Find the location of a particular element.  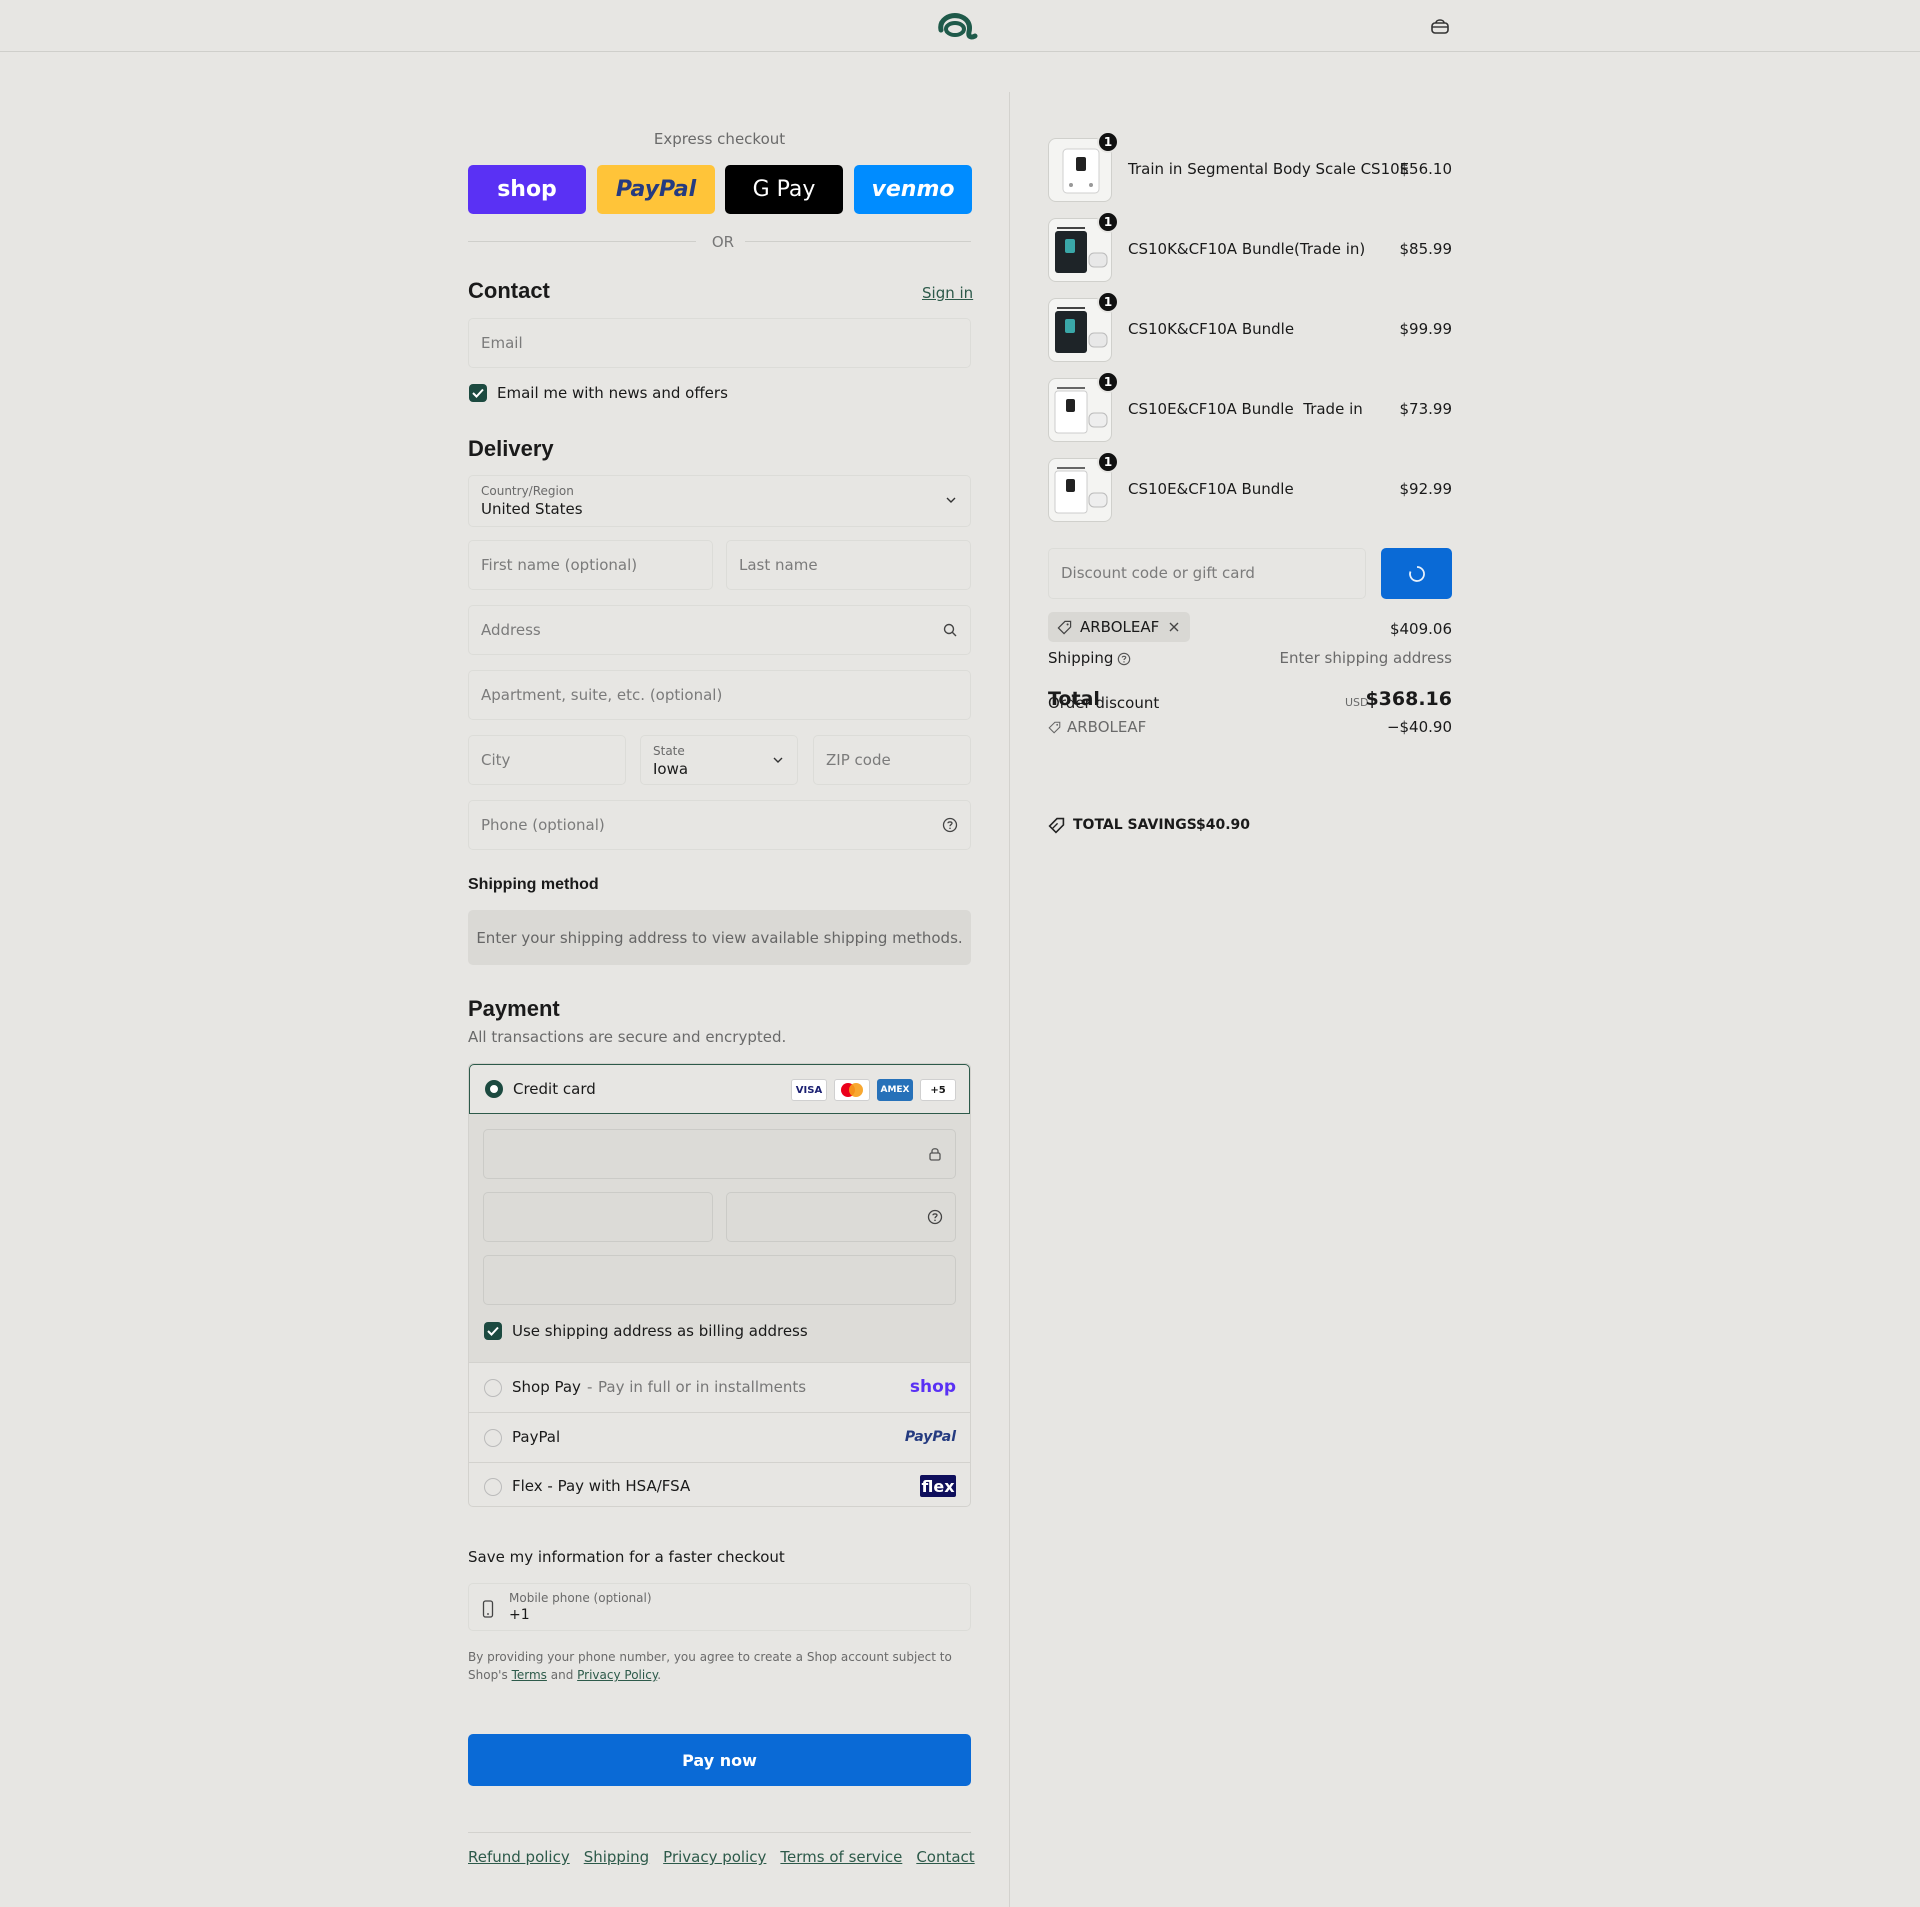

column-divider is located at coordinates (1009, 999).